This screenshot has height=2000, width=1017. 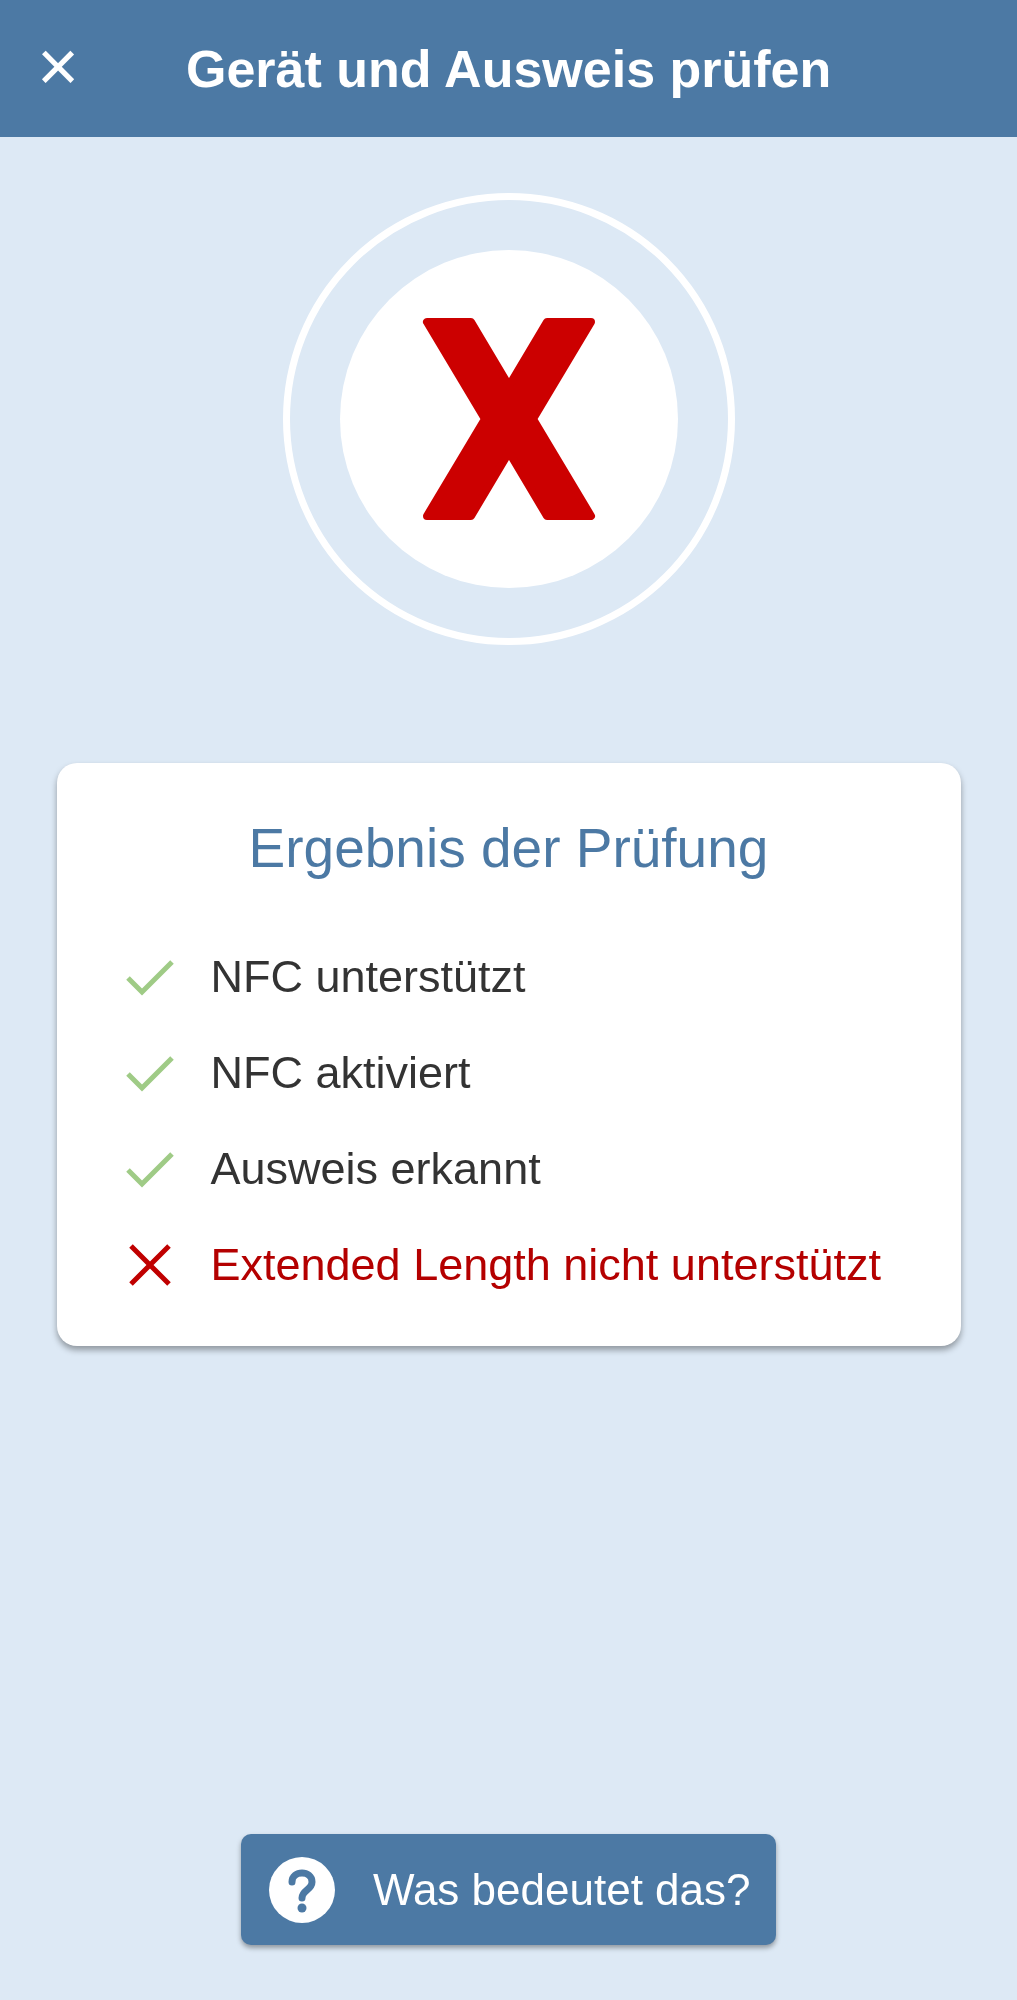 I want to click on close-button: ×, so click(x=58, y=66).